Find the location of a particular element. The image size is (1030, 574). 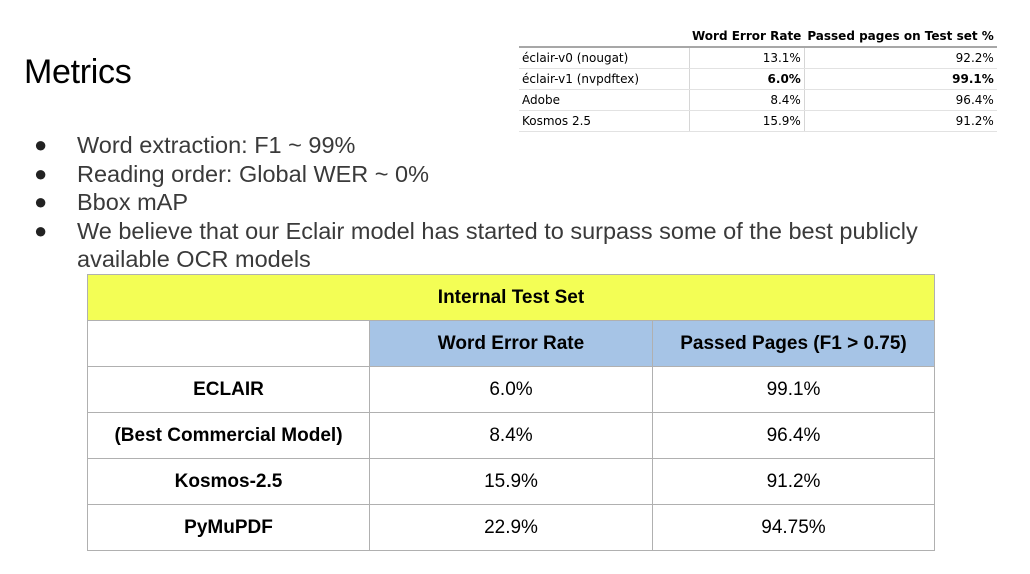

table-row: Kosmos-2.5 15.9% 91.2% is located at coordinates (511, 481).